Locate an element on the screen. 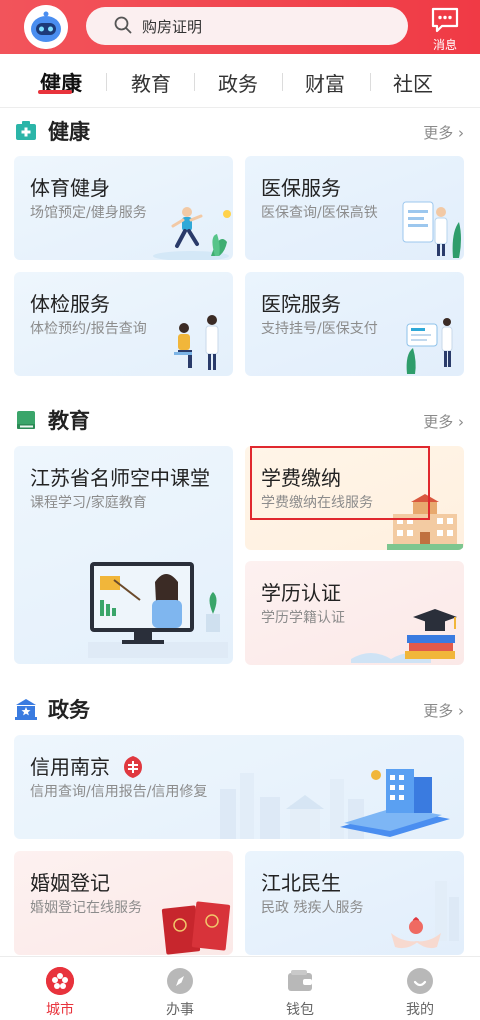  compass-icon is located at coordinates (180, 981).